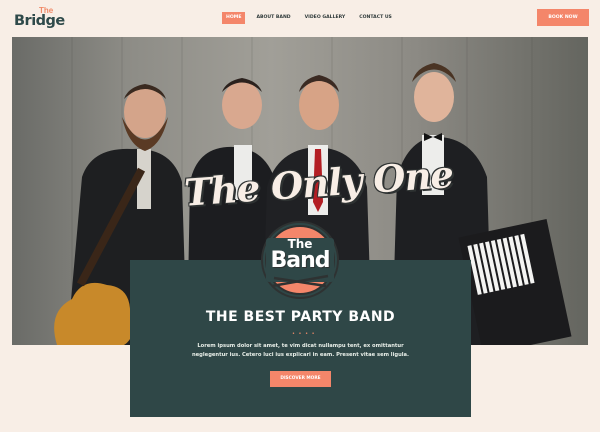 This screenshot has height=432, width=600. Describe the element at coordinates (300, 379) in the screenshot. I see `discover-more-button: Discover More` at that location.